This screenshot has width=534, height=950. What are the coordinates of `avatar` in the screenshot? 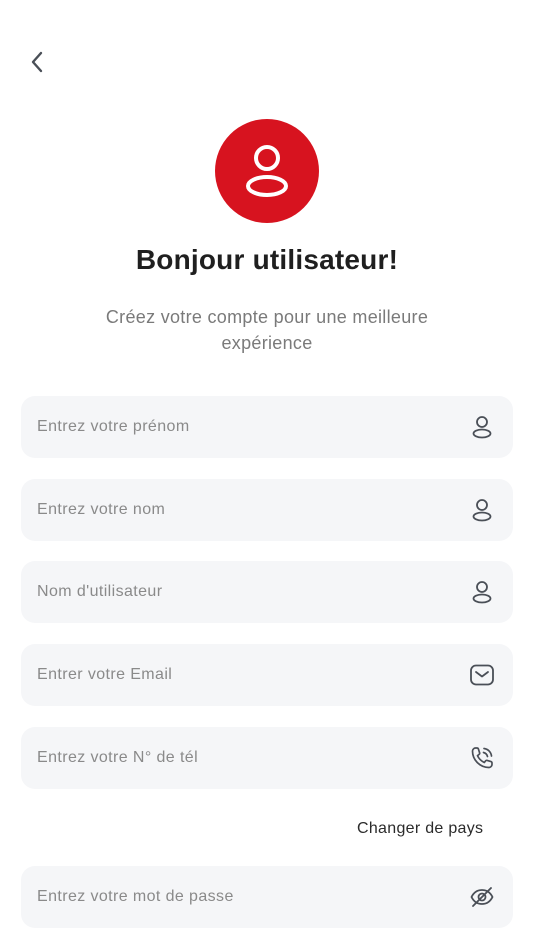 It's located at (267, 171).